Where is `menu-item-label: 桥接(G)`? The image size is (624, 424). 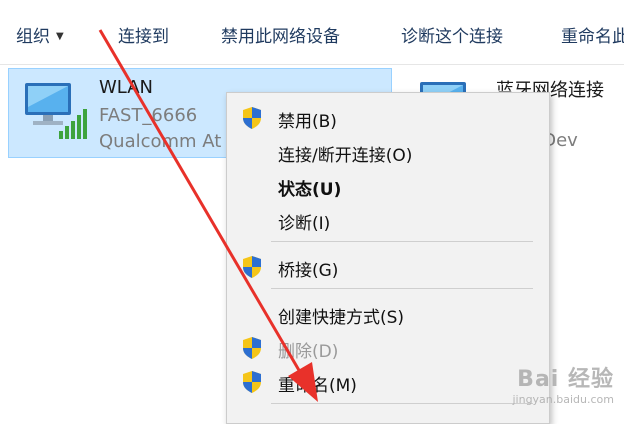 menu-item-label: 桥接(G) is located at coordinates (308, 271).